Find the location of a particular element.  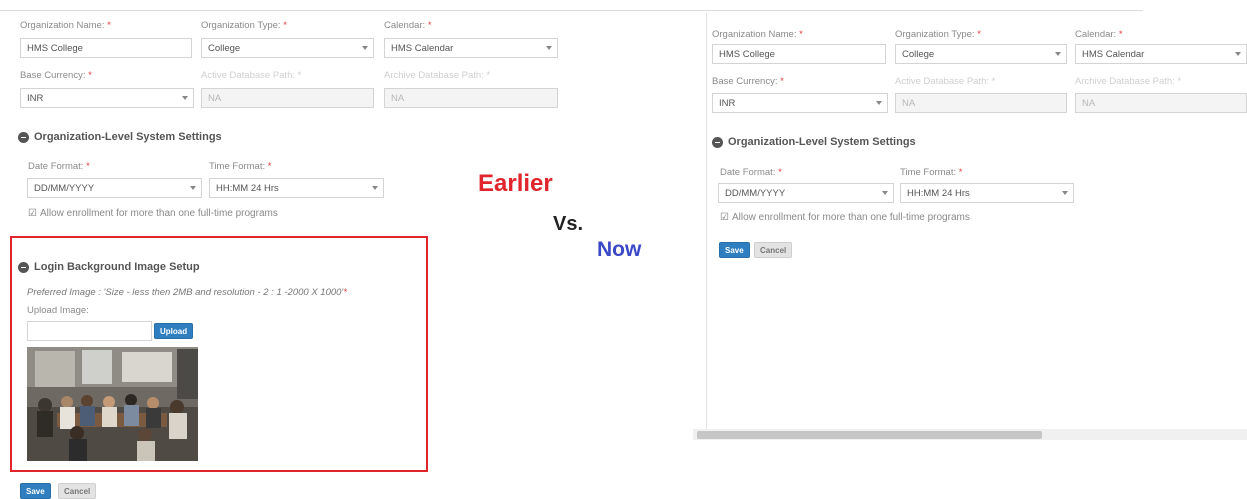

top-divider is located at coordinates (571, 10).